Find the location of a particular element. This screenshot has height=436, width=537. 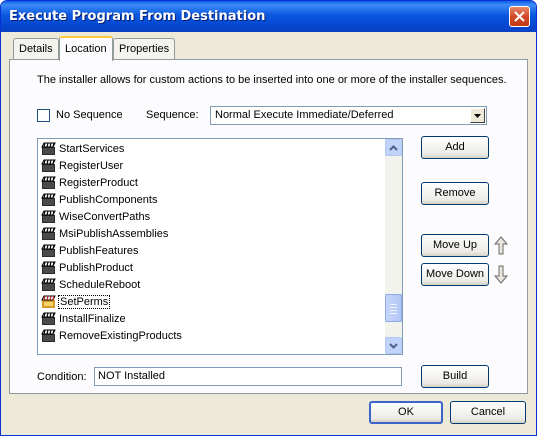

list-item: PublishFeatures is located at coordinates (211, 250).